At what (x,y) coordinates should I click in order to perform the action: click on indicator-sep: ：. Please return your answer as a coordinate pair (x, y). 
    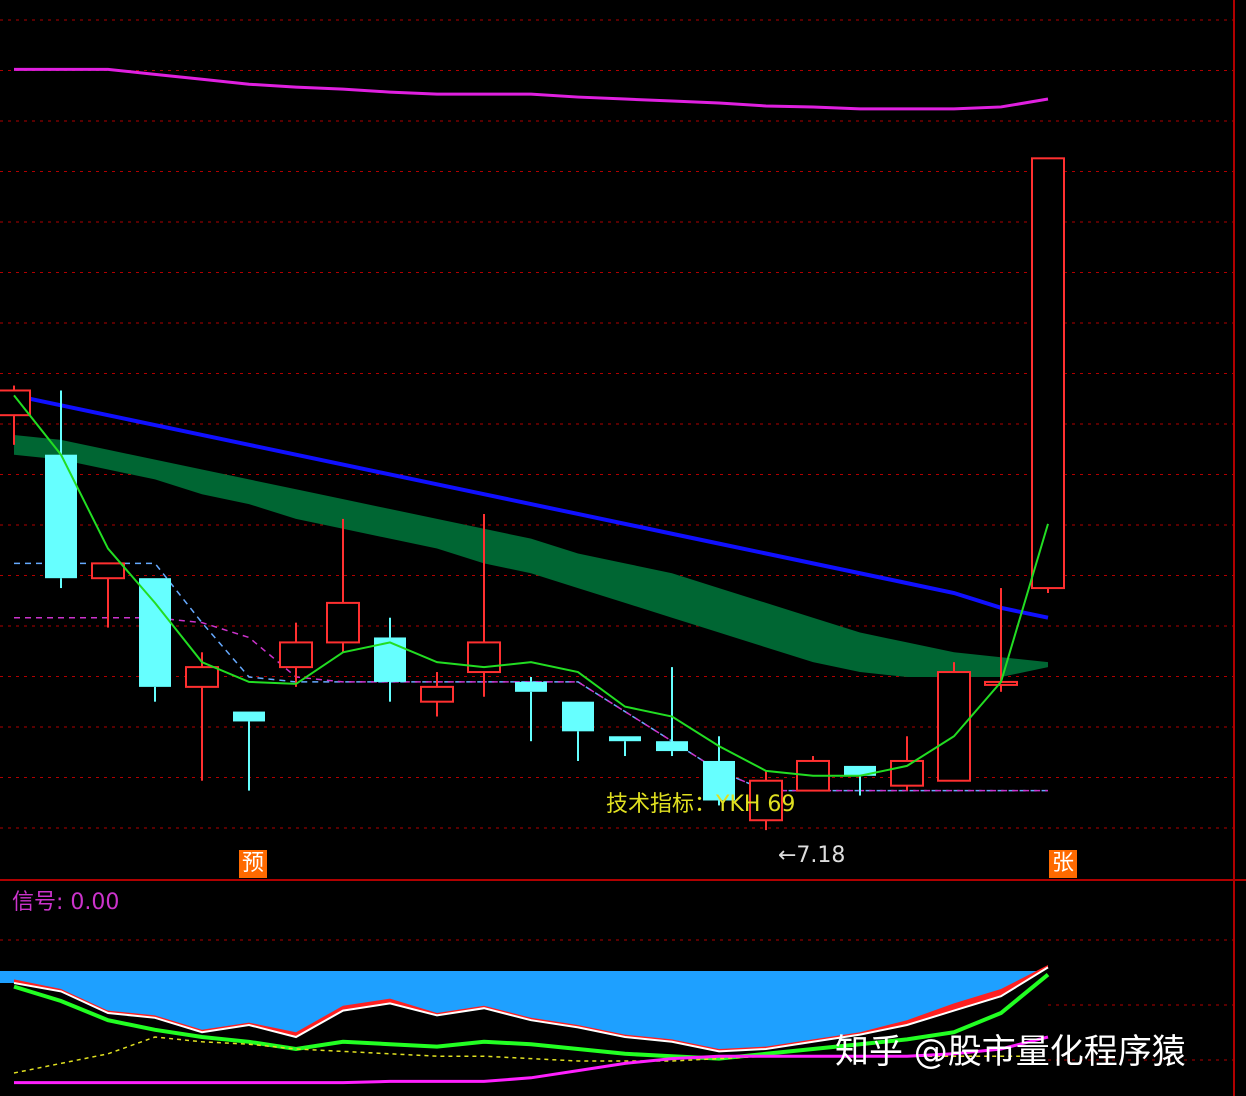
    Looking at the image, I should click on (705, 804).